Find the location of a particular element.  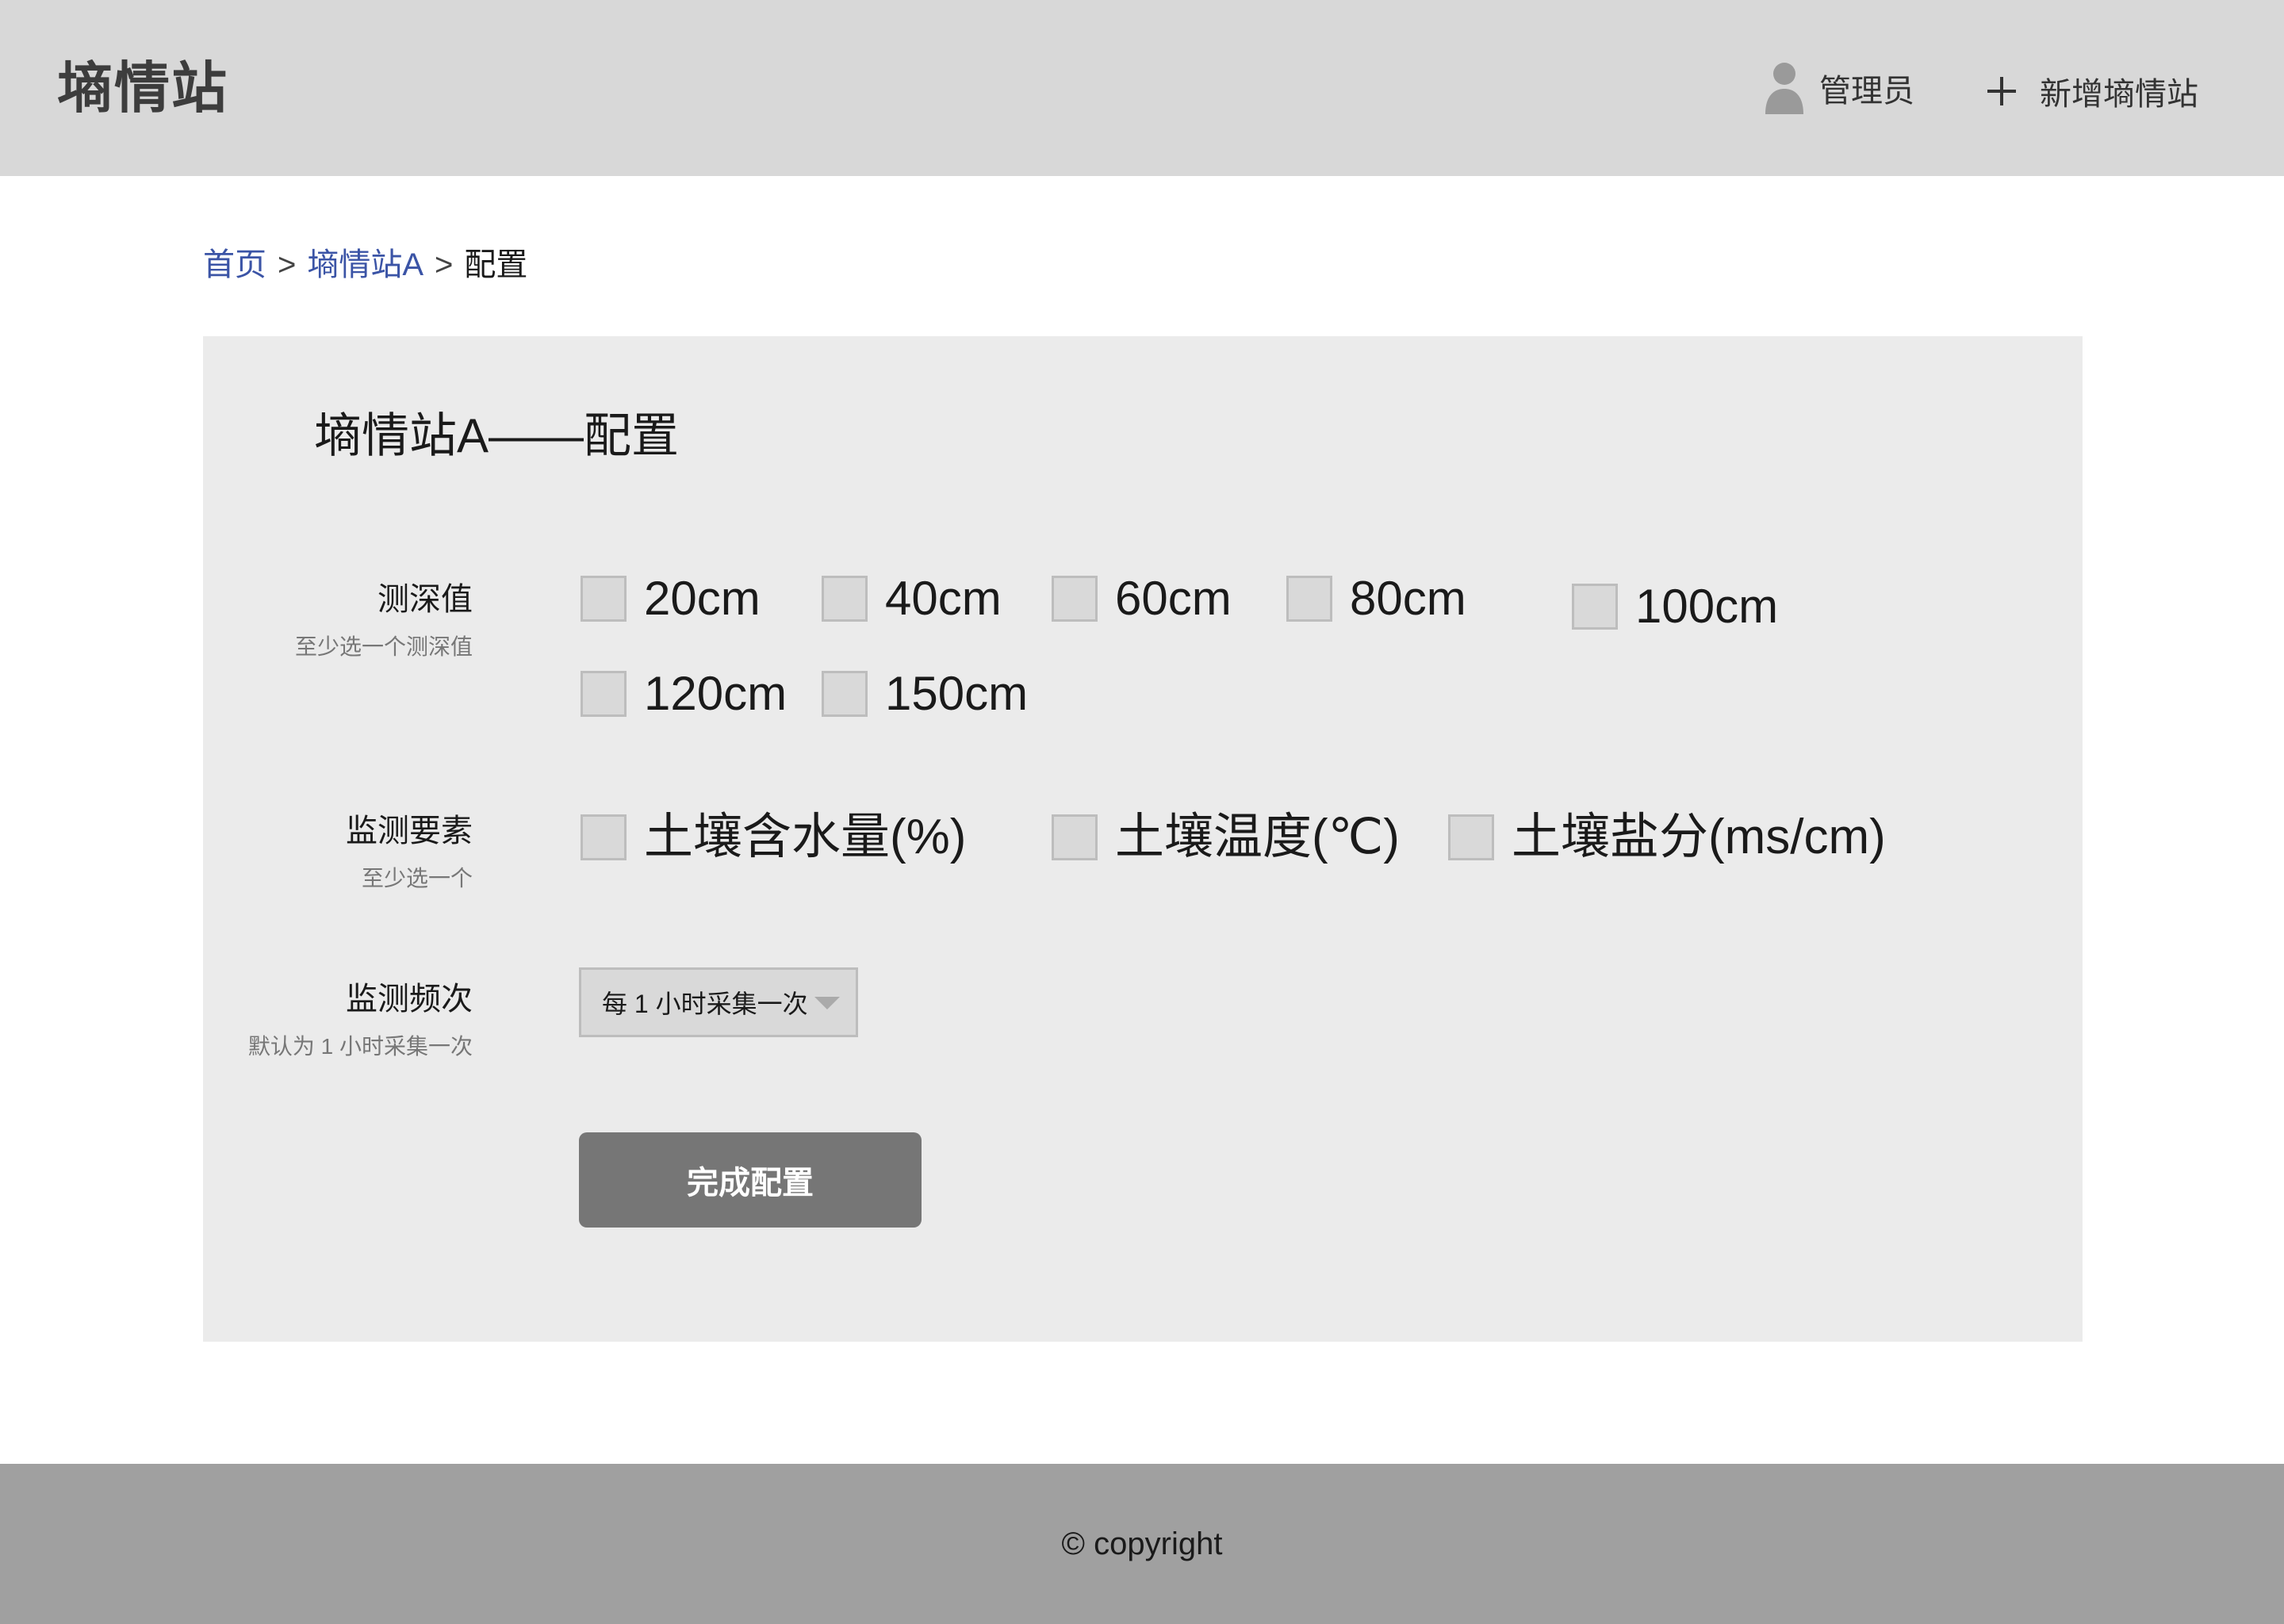

elements-hint: 至少选一个 is located at coordinates (417, 878).